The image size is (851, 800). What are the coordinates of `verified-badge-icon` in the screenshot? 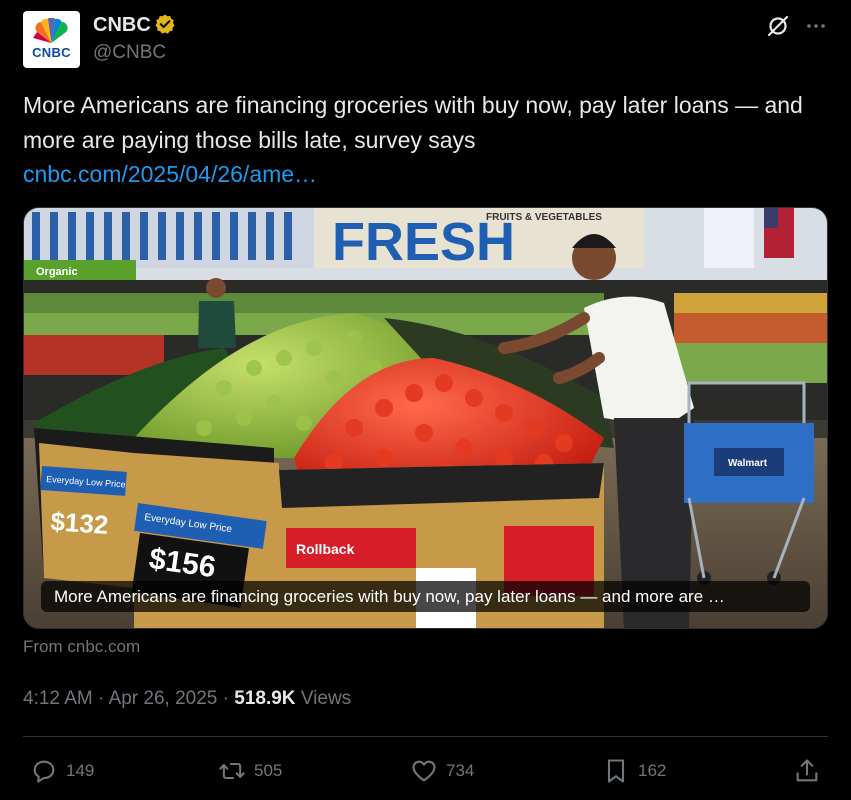 It's located at (165, 24).